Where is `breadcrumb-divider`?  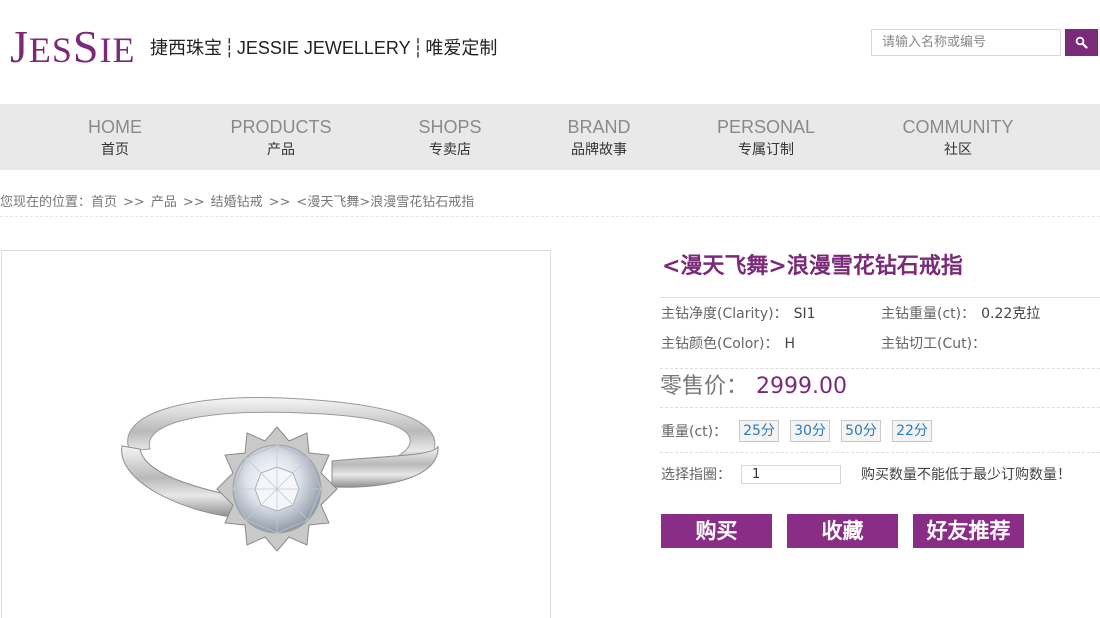 breadcrumb-divider is located at coordinates (550, 216).